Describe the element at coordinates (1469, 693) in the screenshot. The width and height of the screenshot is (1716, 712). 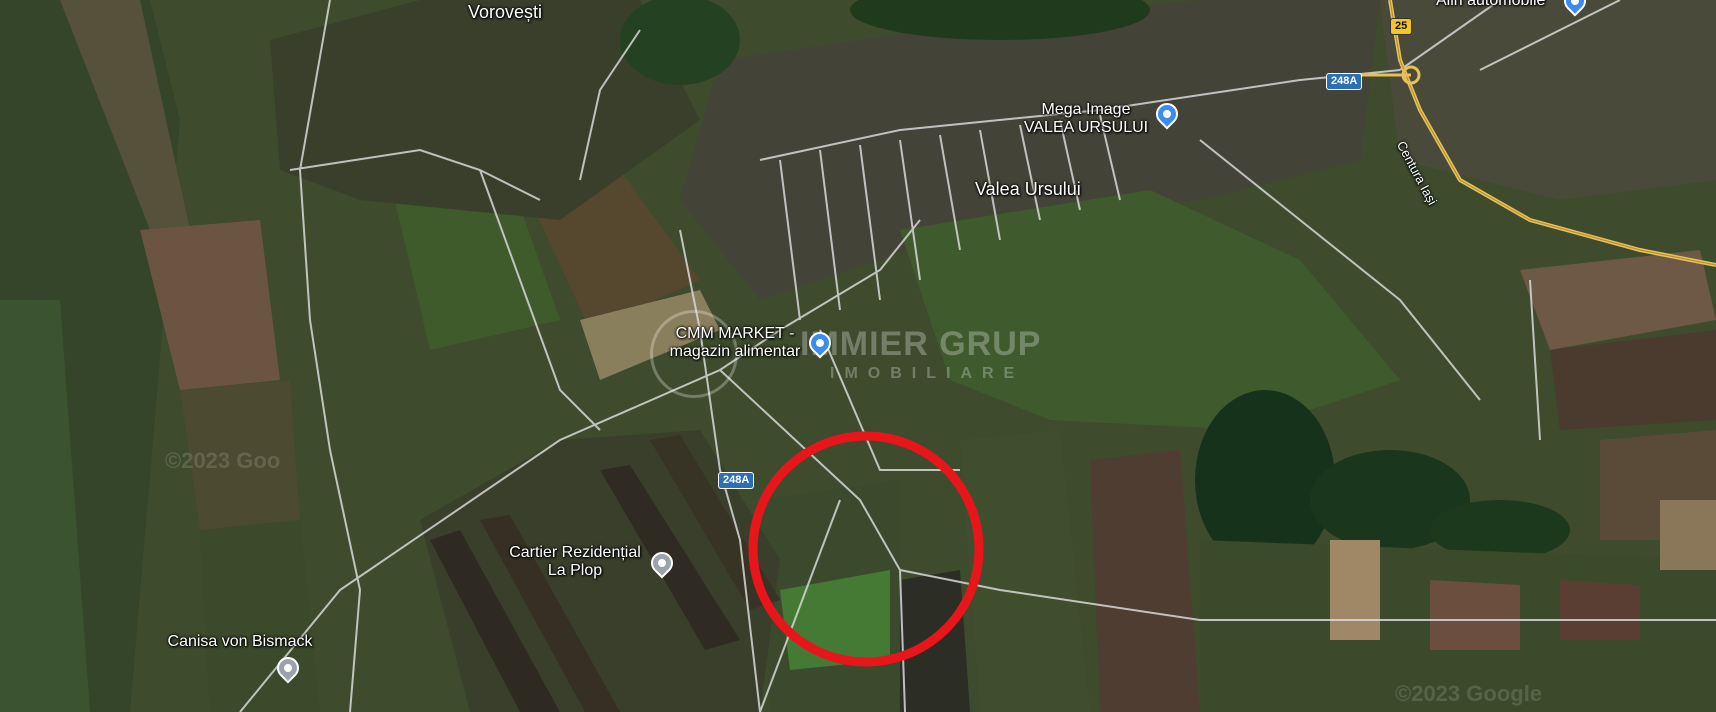
I see `google-watermark-right: ©2023 Google` at that location.